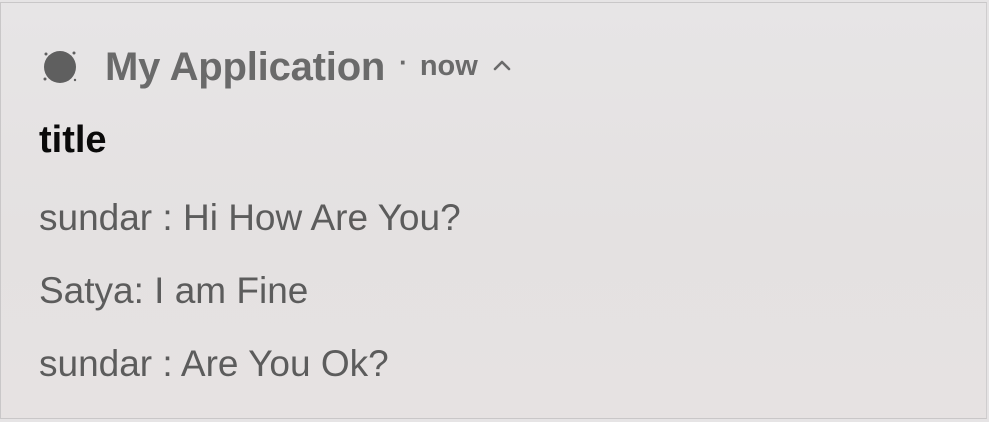  Describe the element at coordinates (250, 217) in the screenshot. I see `message-line: sundar : Hi How Are You?` at that location.